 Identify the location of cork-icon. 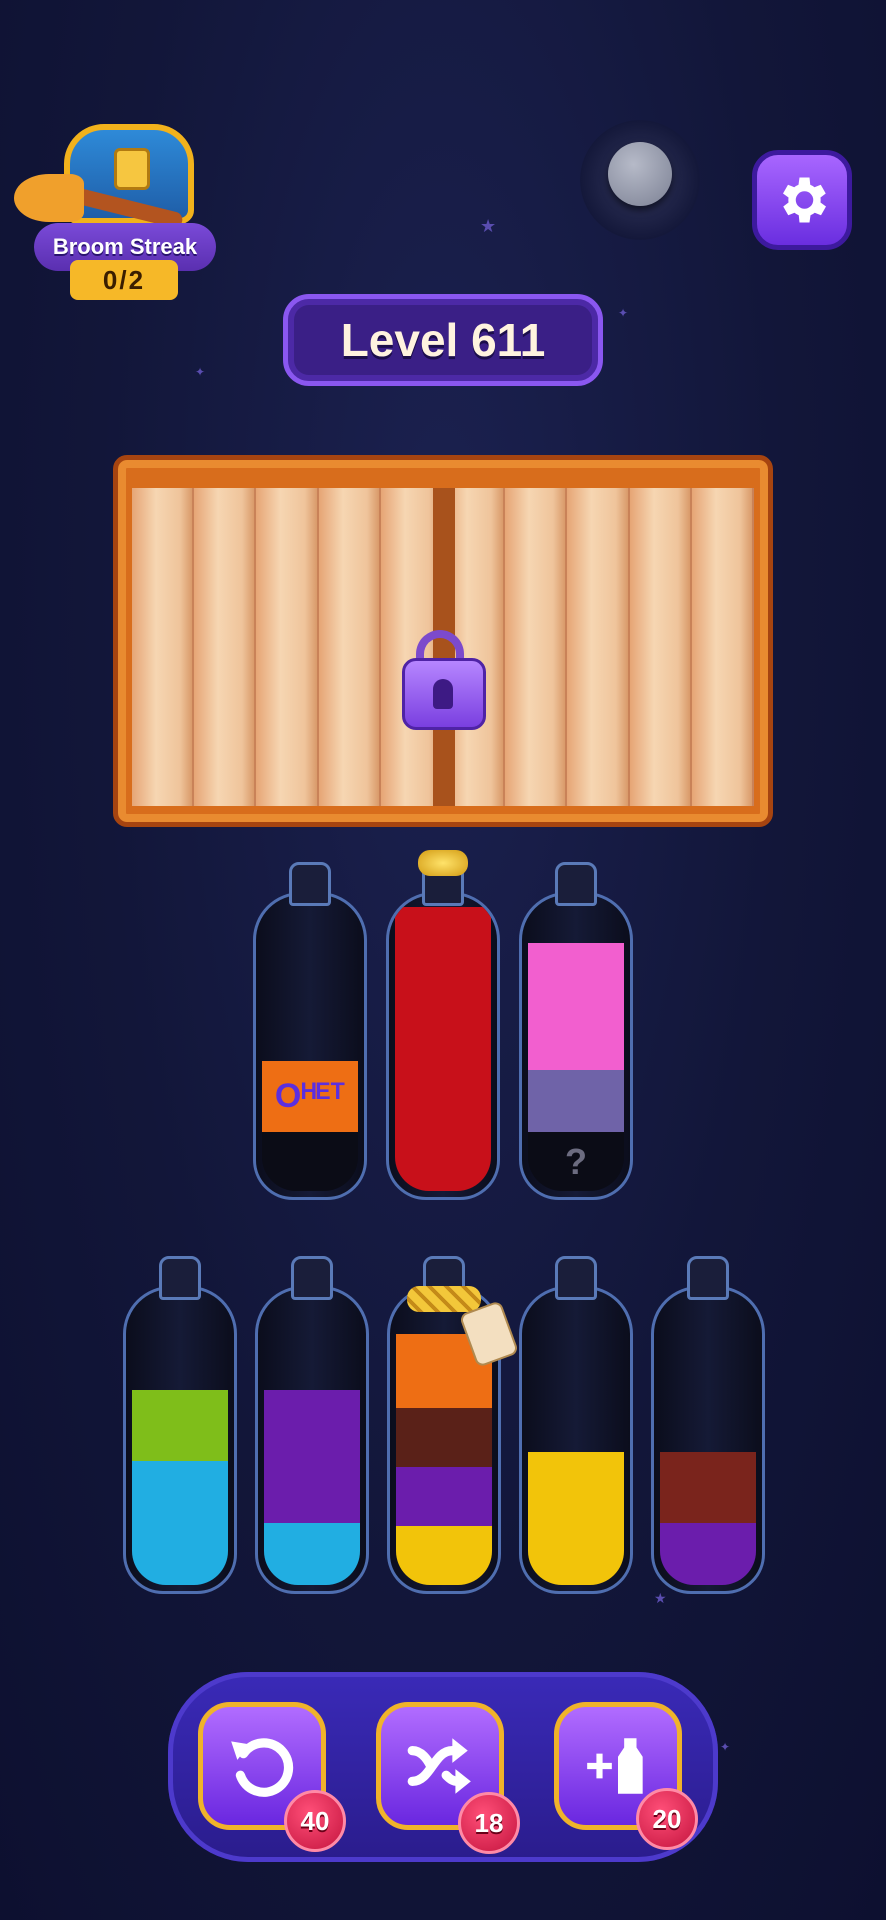
(443, 863).